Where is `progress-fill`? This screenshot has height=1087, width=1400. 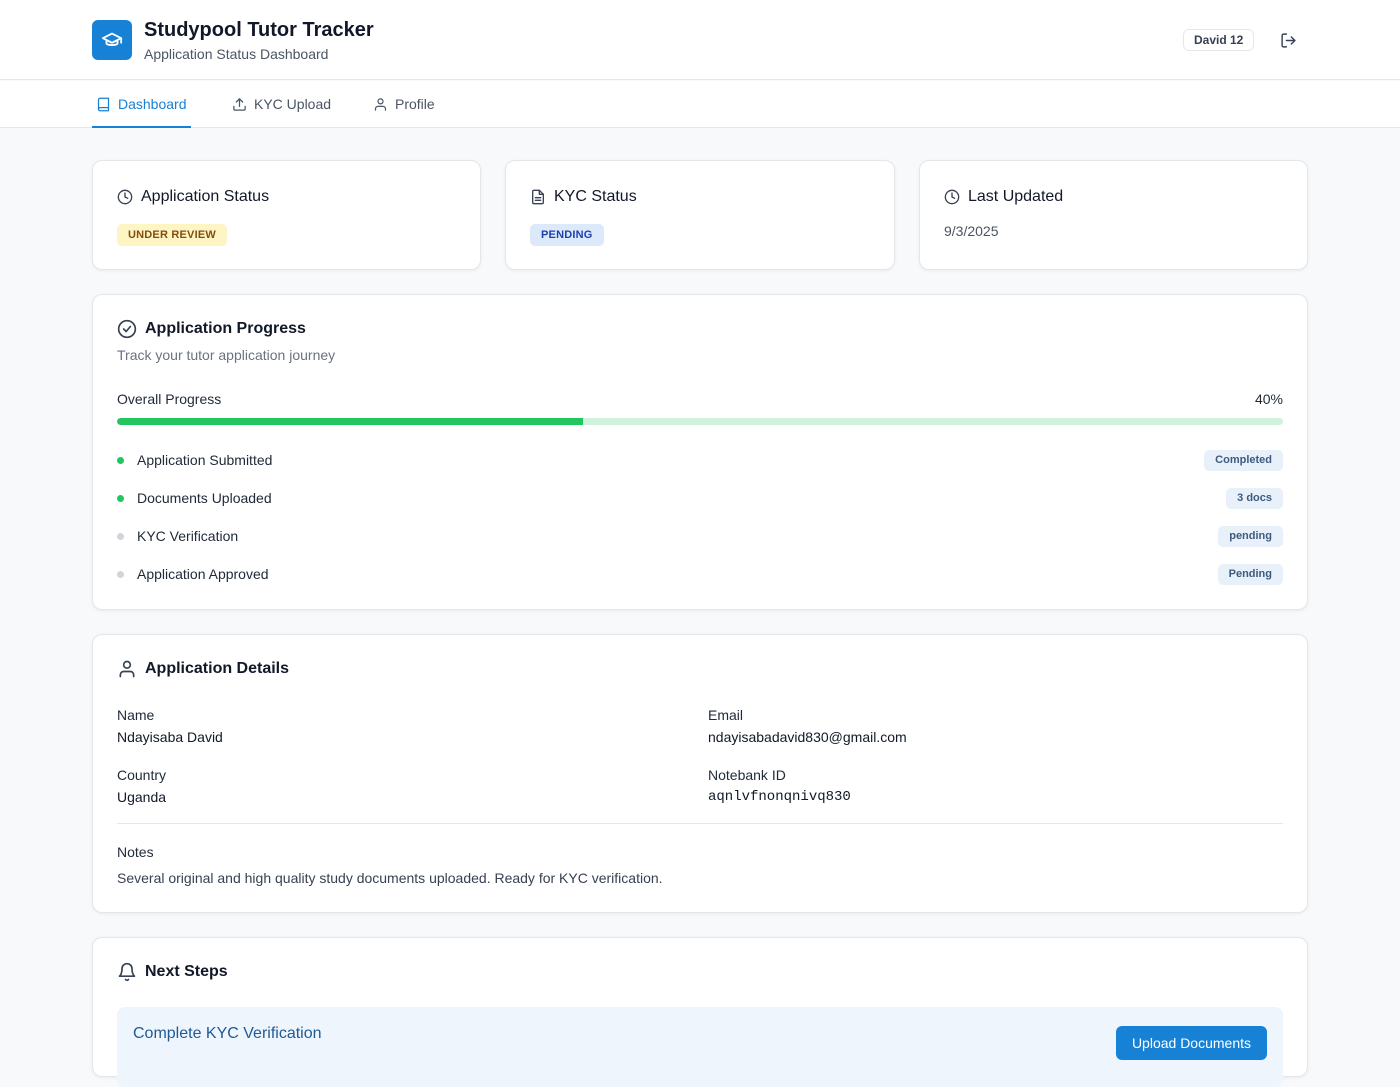
progress-fill is located at coordinates (350, 421).